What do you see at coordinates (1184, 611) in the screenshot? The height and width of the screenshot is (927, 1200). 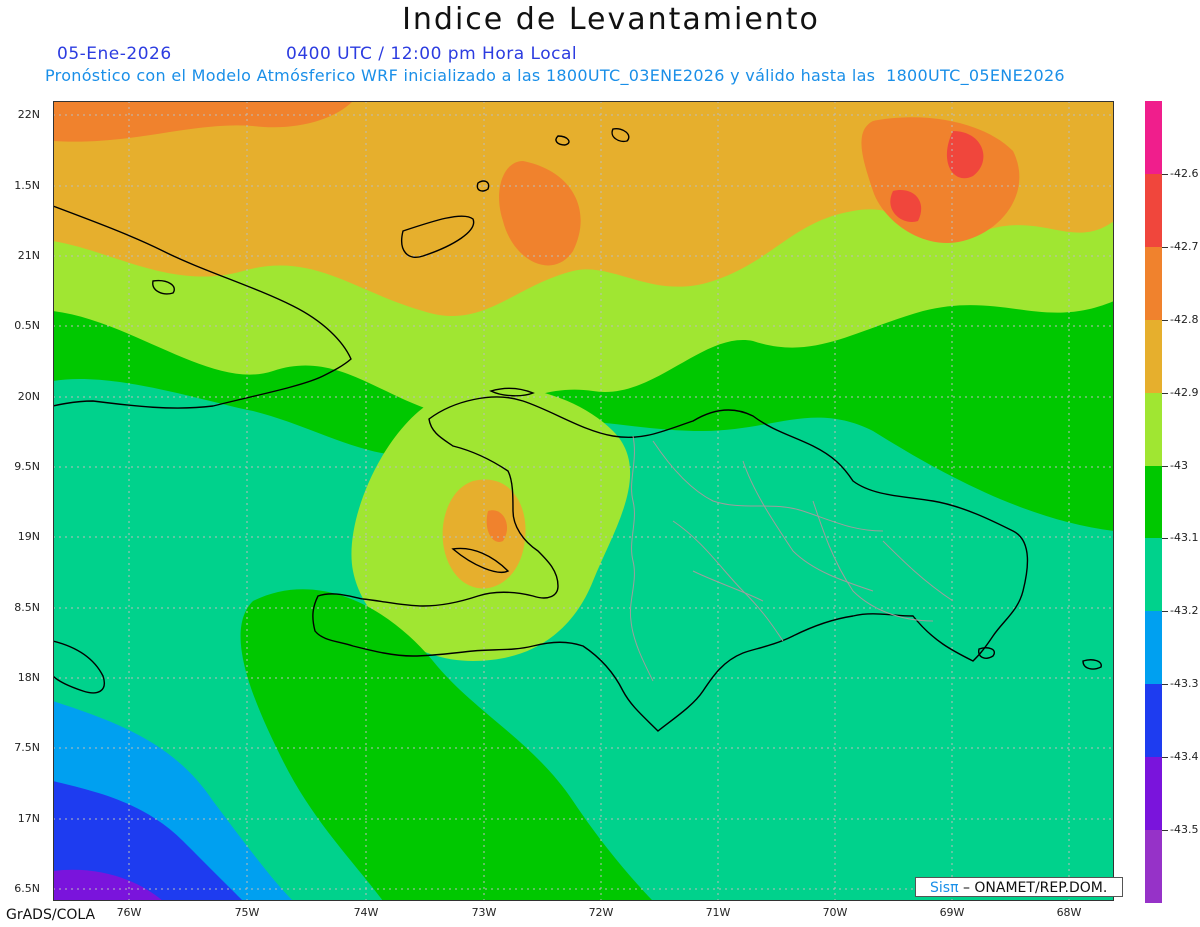 I see `colorbar-label: -43.2` at bounding box center [1184, 611].